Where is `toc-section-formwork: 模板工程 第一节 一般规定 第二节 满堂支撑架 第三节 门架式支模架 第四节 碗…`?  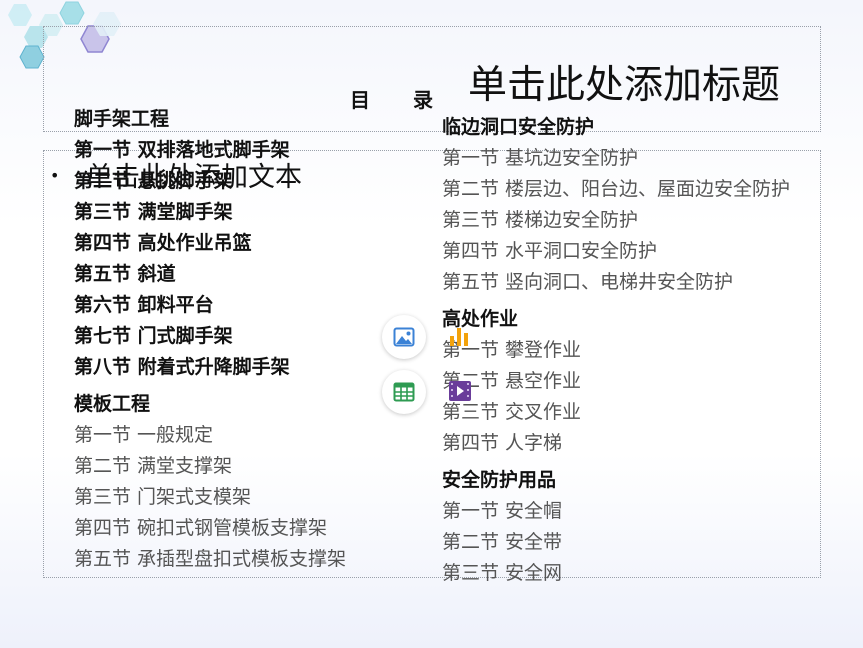
toc-section-formwork: 模板工程 第一节 一般规定 第二节 满堂支撑架 第三节 门架式支模架 第四节 碗… is located at coordinates (244, 482).